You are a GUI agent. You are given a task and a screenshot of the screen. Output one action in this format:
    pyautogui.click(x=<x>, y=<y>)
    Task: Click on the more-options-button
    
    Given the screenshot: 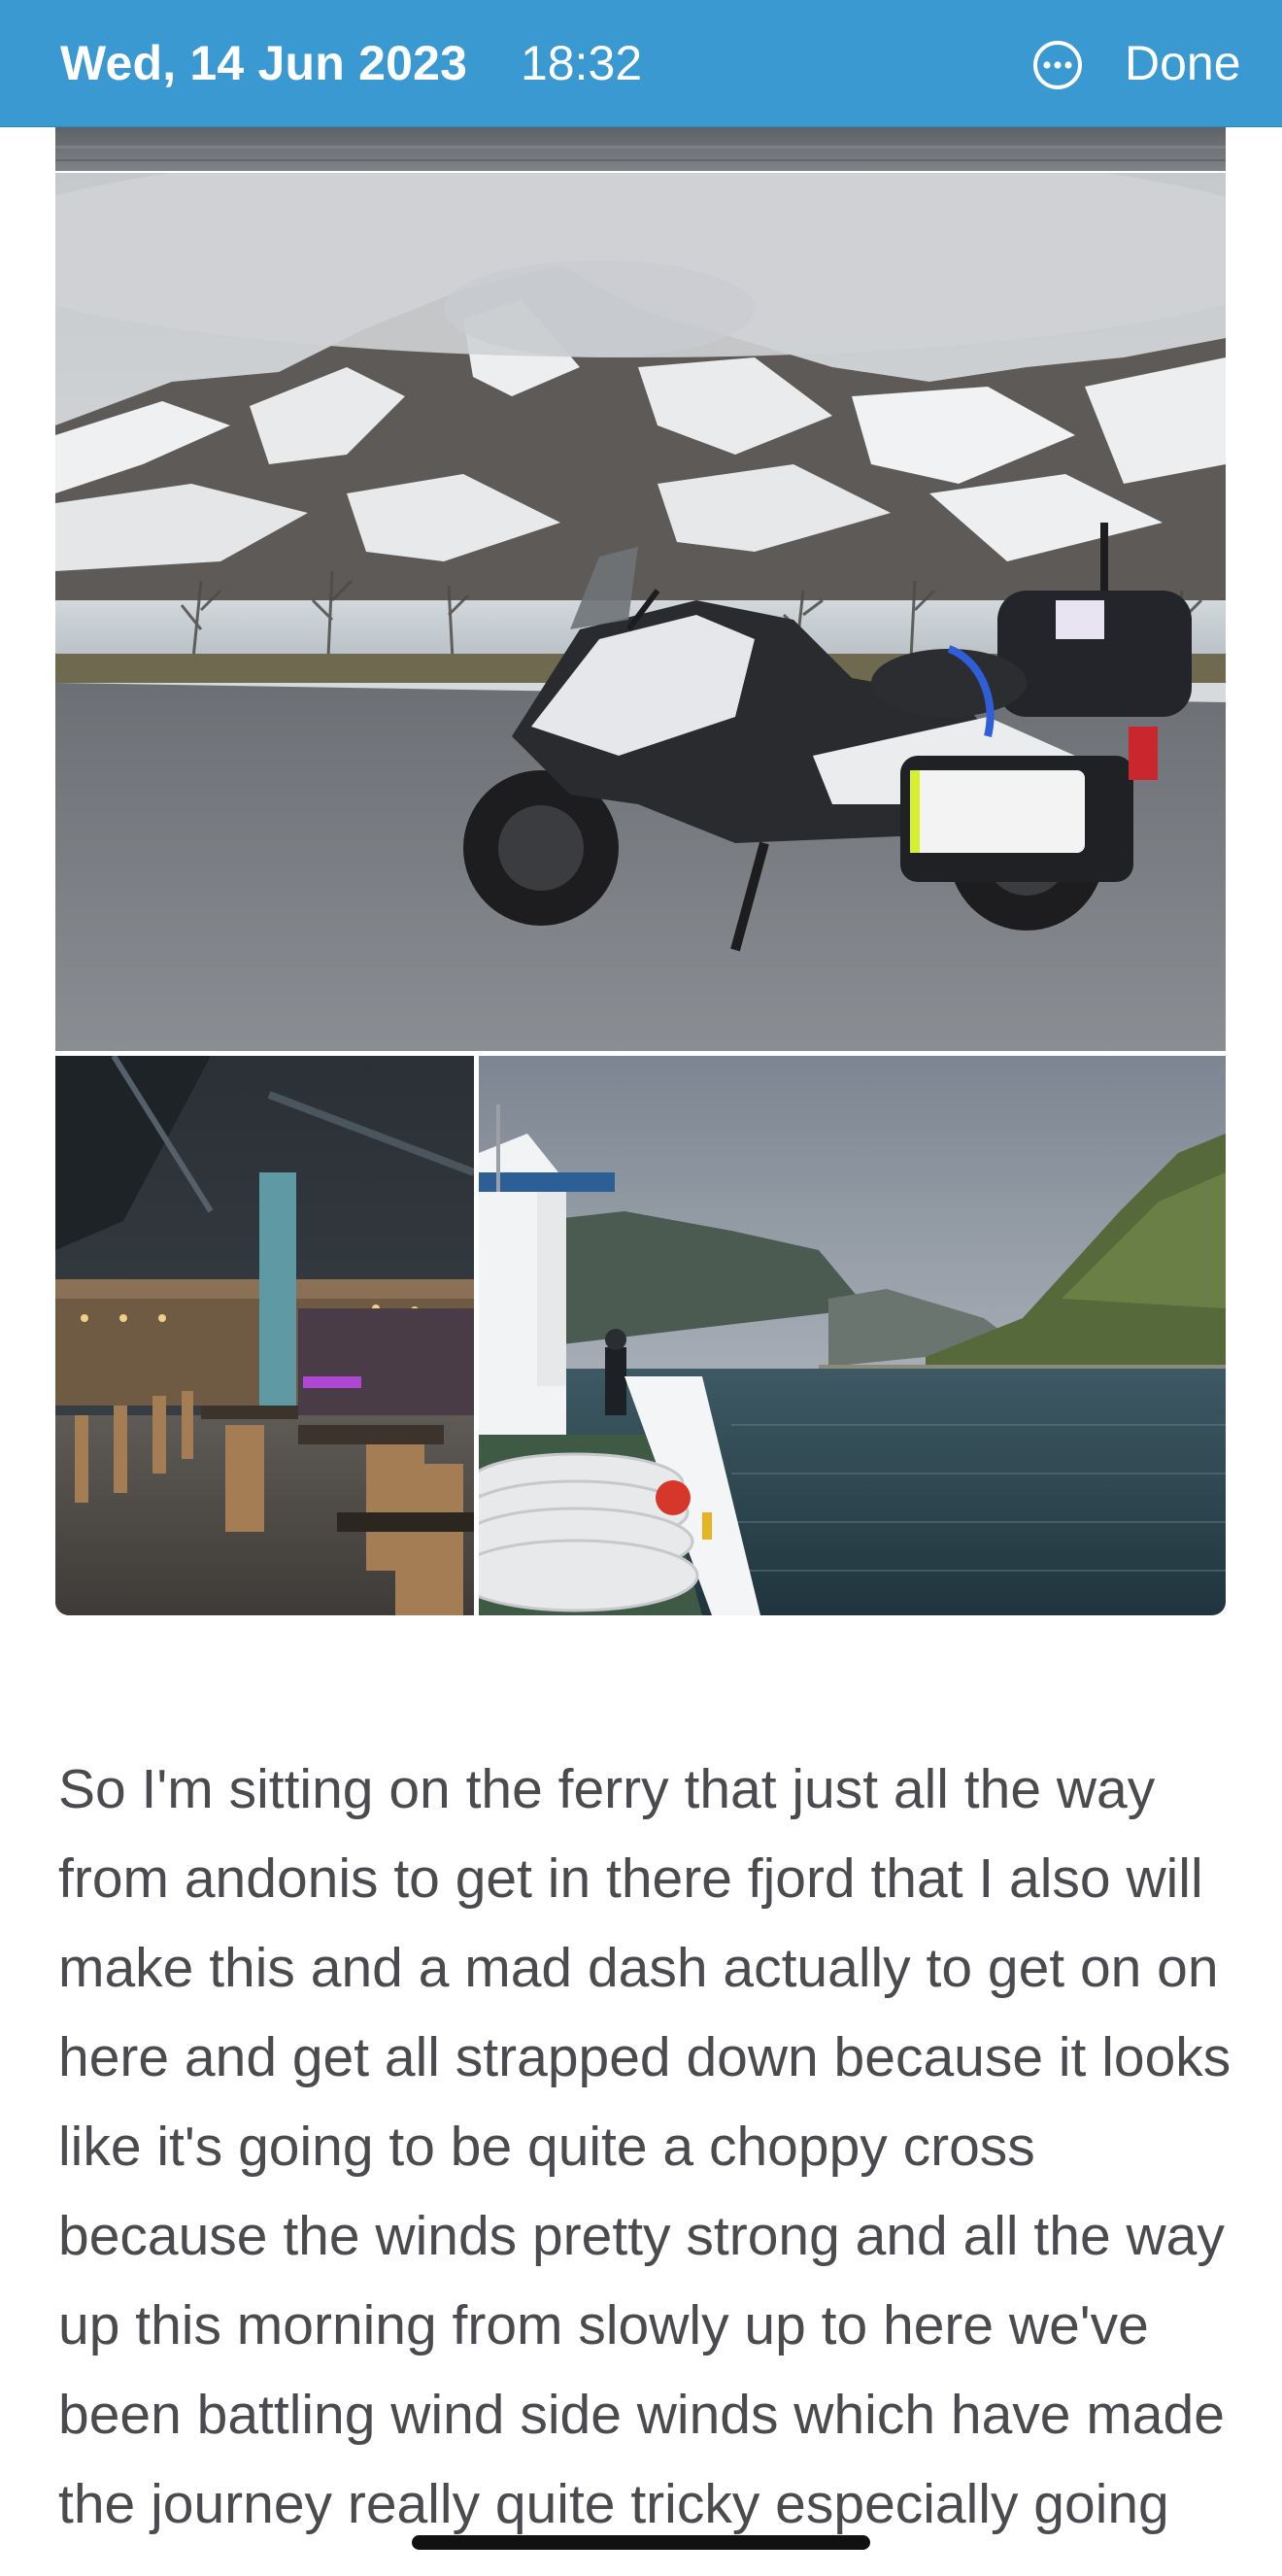 What is the action you would take?
    pyautogui.click(x=1057, y=65)
    